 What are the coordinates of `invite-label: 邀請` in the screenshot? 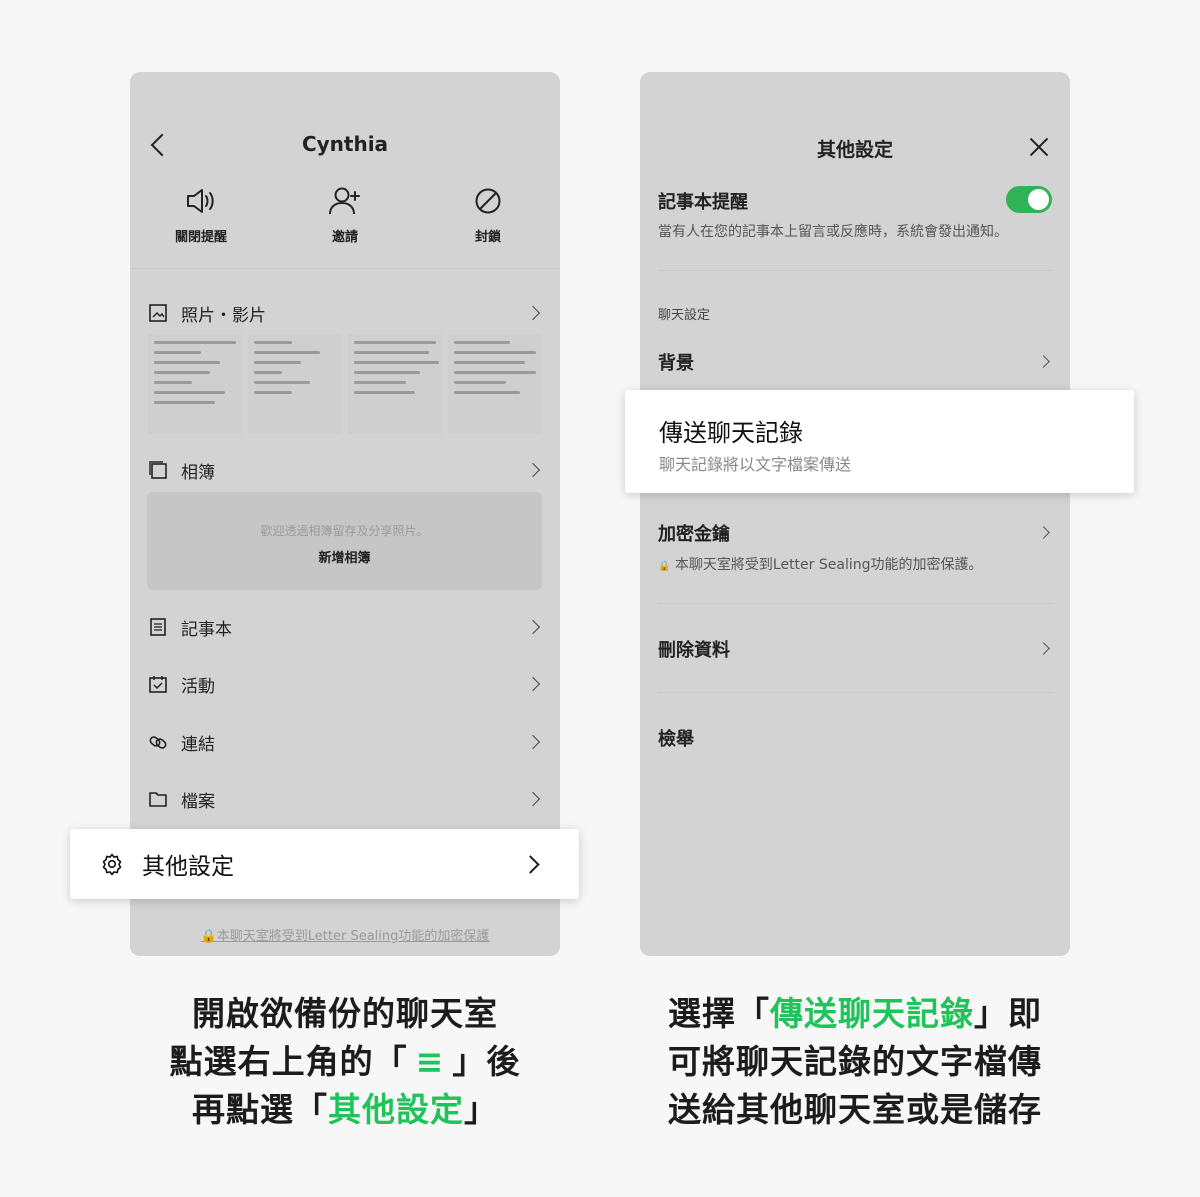 It's located at (344, 237).